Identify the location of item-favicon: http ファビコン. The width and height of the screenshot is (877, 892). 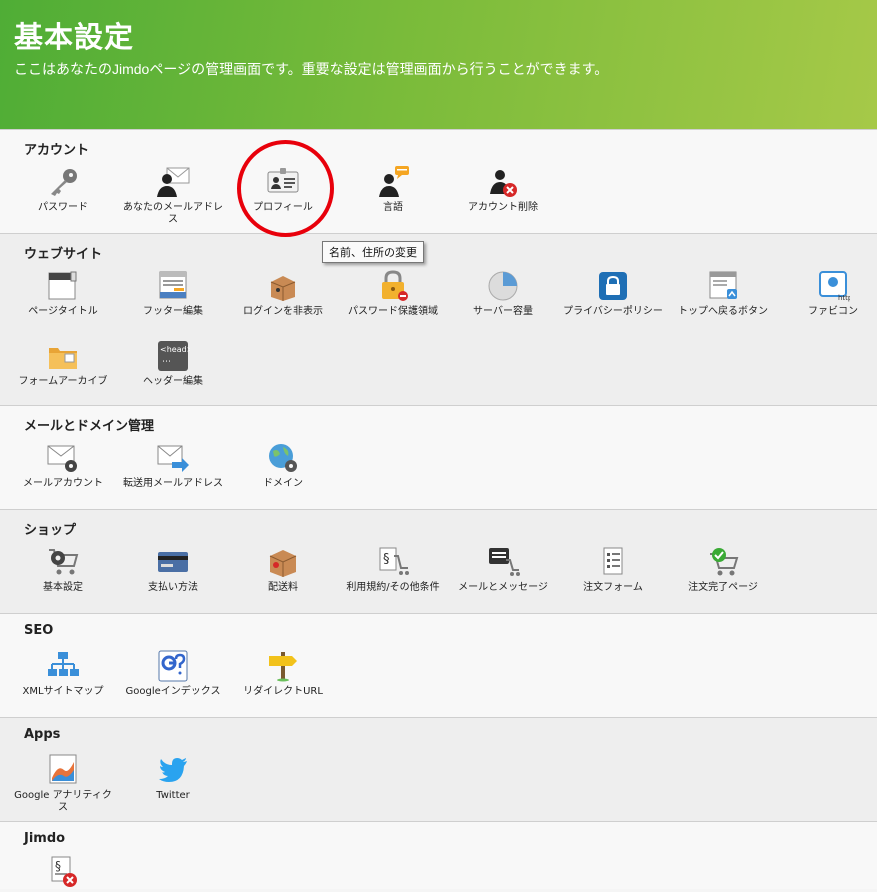
(827, 294).